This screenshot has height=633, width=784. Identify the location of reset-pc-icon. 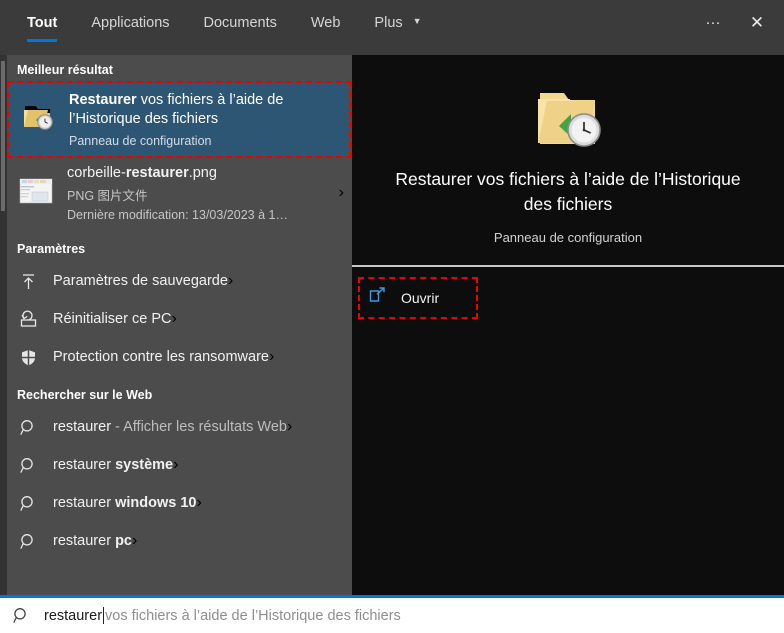
(32, 319).